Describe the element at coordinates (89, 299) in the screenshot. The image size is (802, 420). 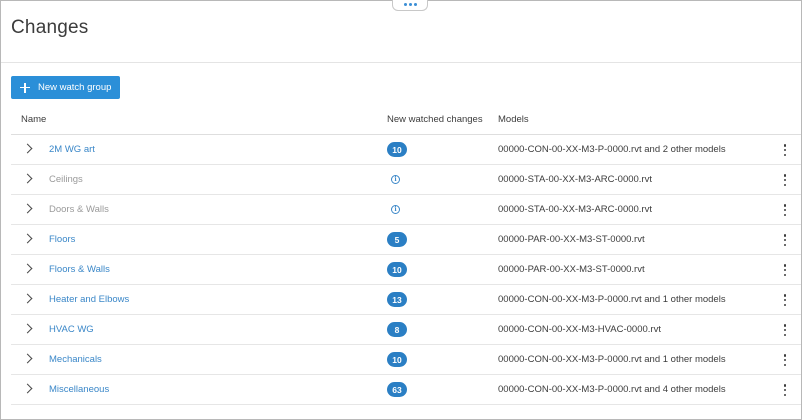
I see `watch-group-name: Heater and Elbows` at that location.